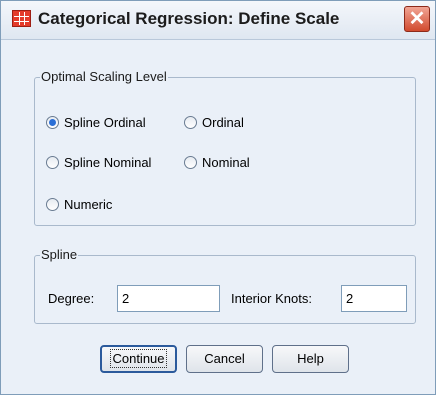 The height and width of the screenshot is (397, 438). Describe the element at coordinates (104, 76) in the screenshot. I see `optimal-scaling-legend: Optimal Scaling Level` at that location.